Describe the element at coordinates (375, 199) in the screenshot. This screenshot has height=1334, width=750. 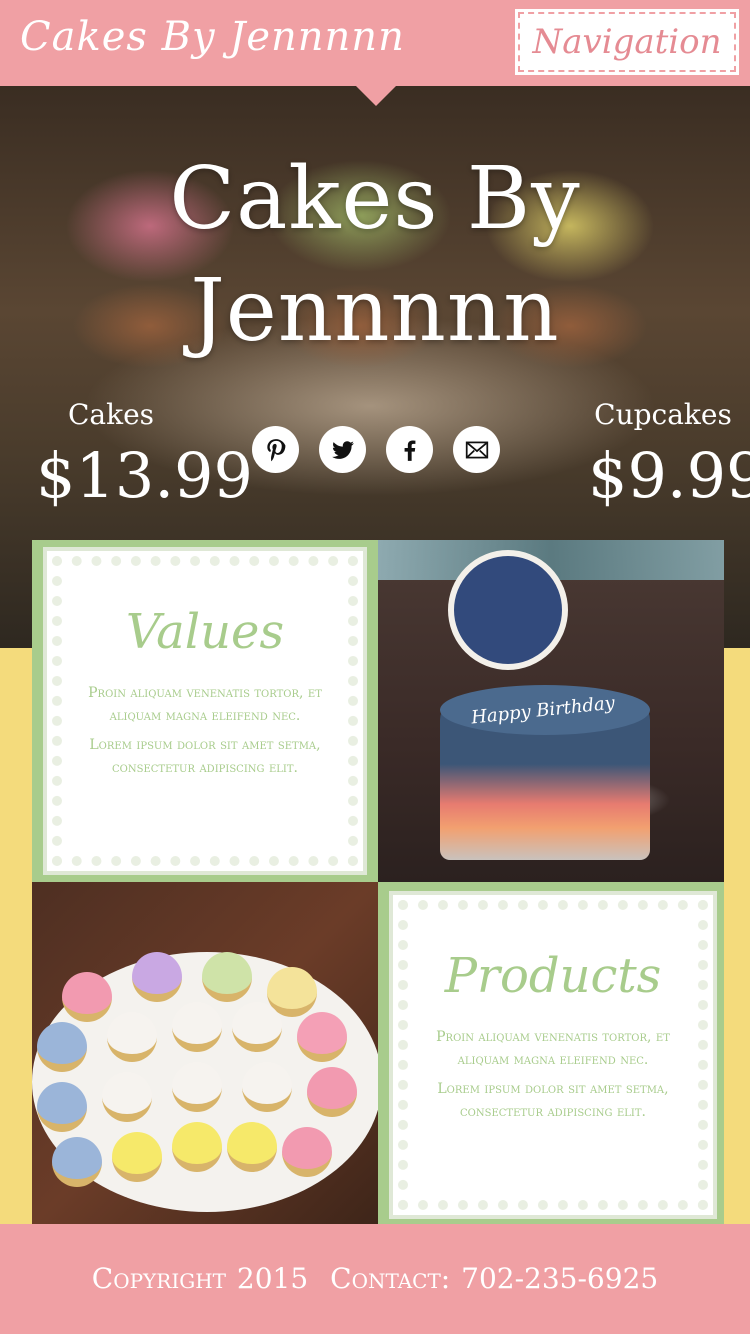
I see `hero-title-line-1: Cakes By` at that location.